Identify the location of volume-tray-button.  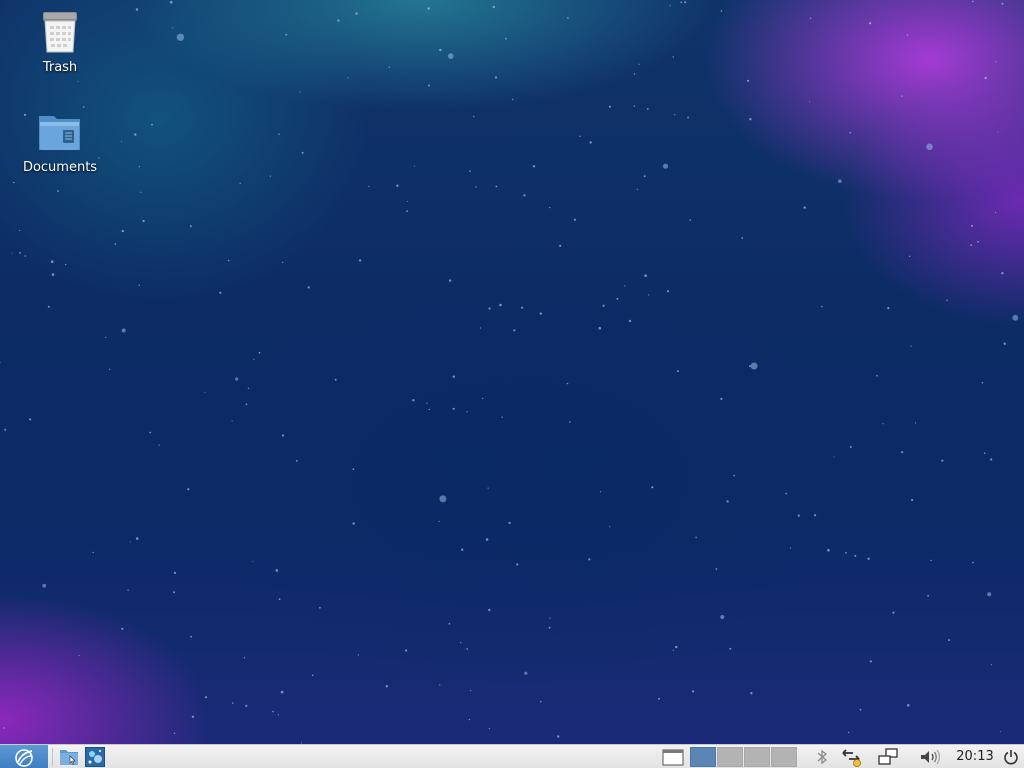
(930, 757).